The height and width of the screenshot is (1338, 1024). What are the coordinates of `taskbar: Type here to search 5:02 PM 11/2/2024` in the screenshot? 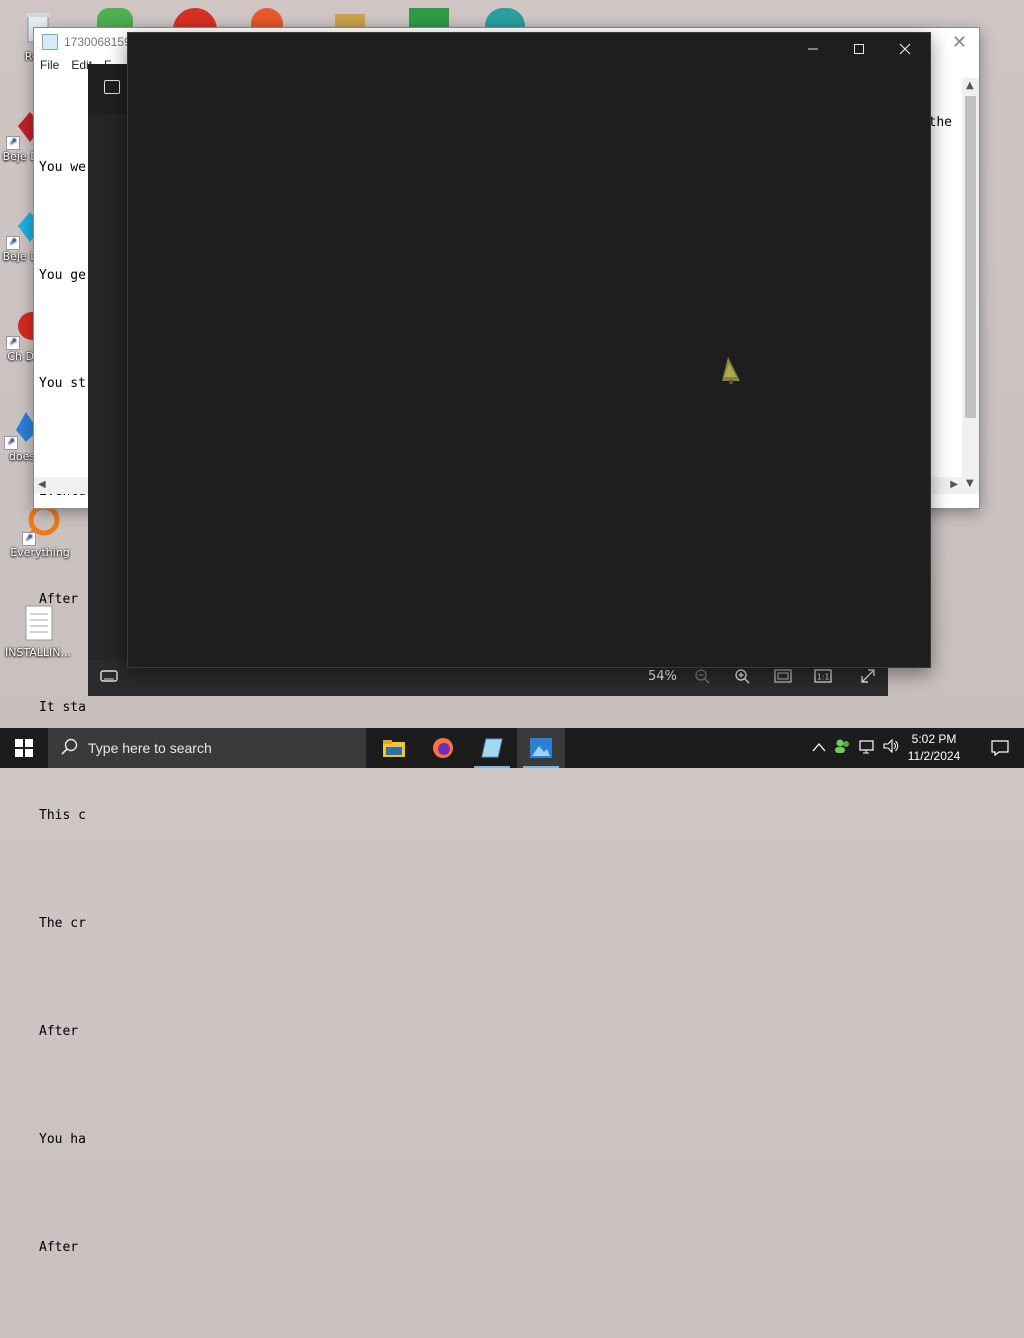 It's located at (512, 748).